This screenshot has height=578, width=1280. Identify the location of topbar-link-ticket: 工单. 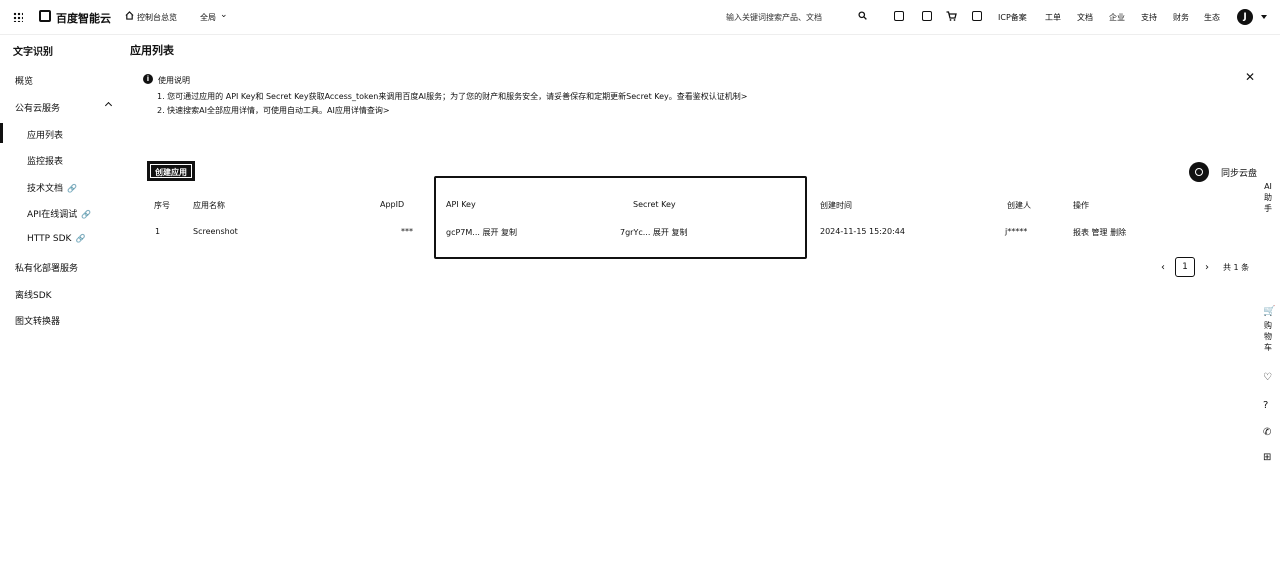
(1053, 17).